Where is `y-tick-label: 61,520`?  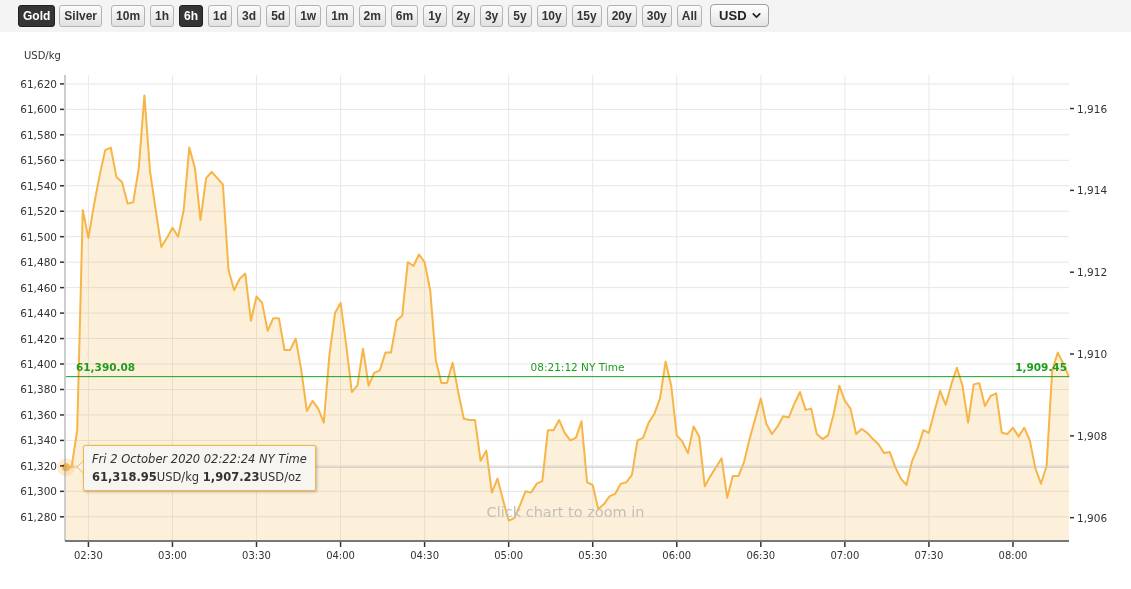
y-tick-label: 61,520 is located at coordinates (38, 211).